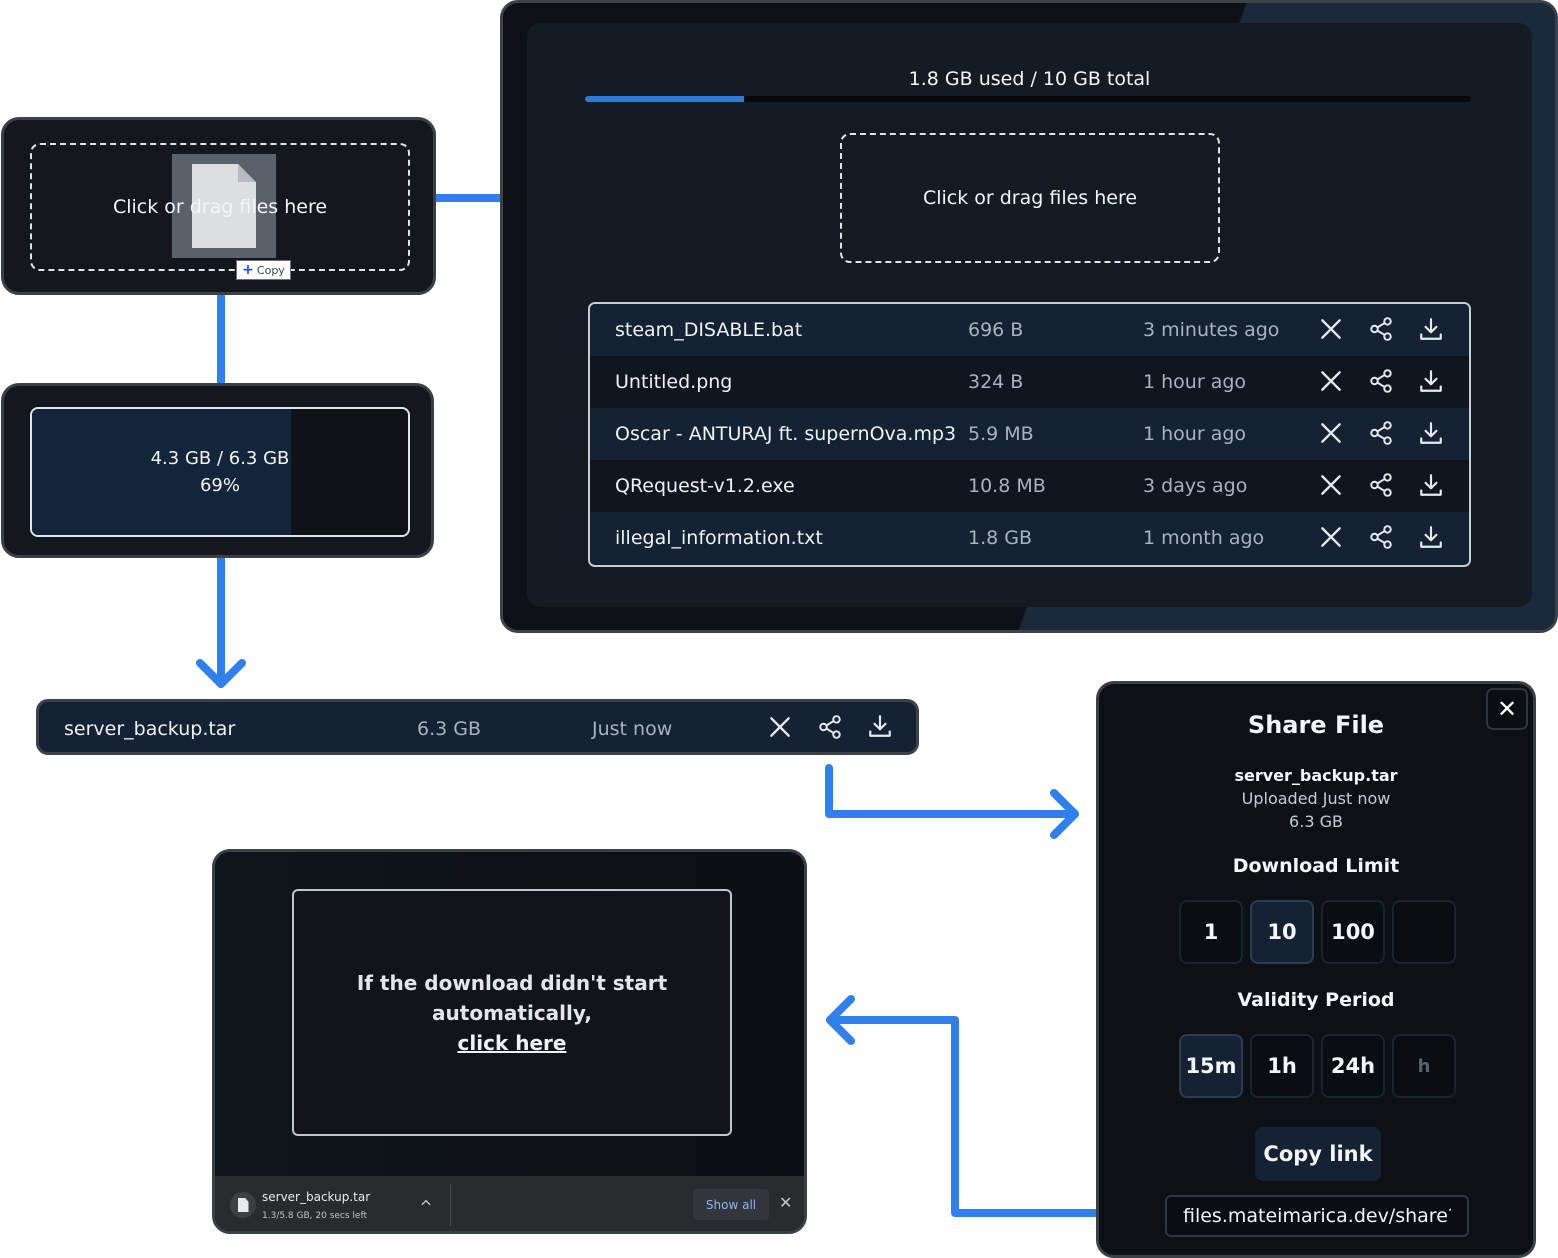 This screenshot has width=1558, height=1258. I want to click on validity-option: 1h, so click(1282, 1066).